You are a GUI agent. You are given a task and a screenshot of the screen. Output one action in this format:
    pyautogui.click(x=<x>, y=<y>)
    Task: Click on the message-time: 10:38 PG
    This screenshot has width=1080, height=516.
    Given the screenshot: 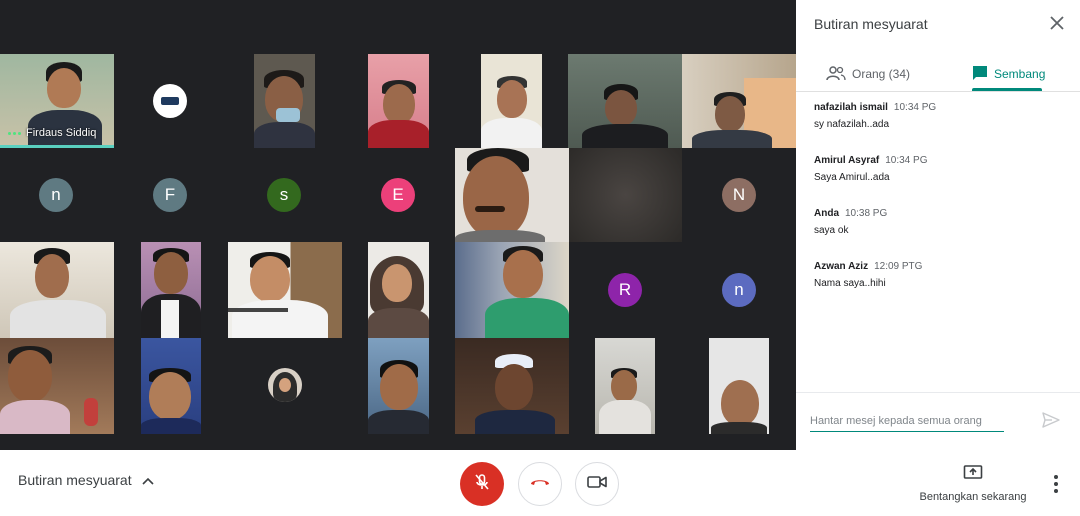 What is the action you would take?
    pyautogui.click(x=866, y=213)
    